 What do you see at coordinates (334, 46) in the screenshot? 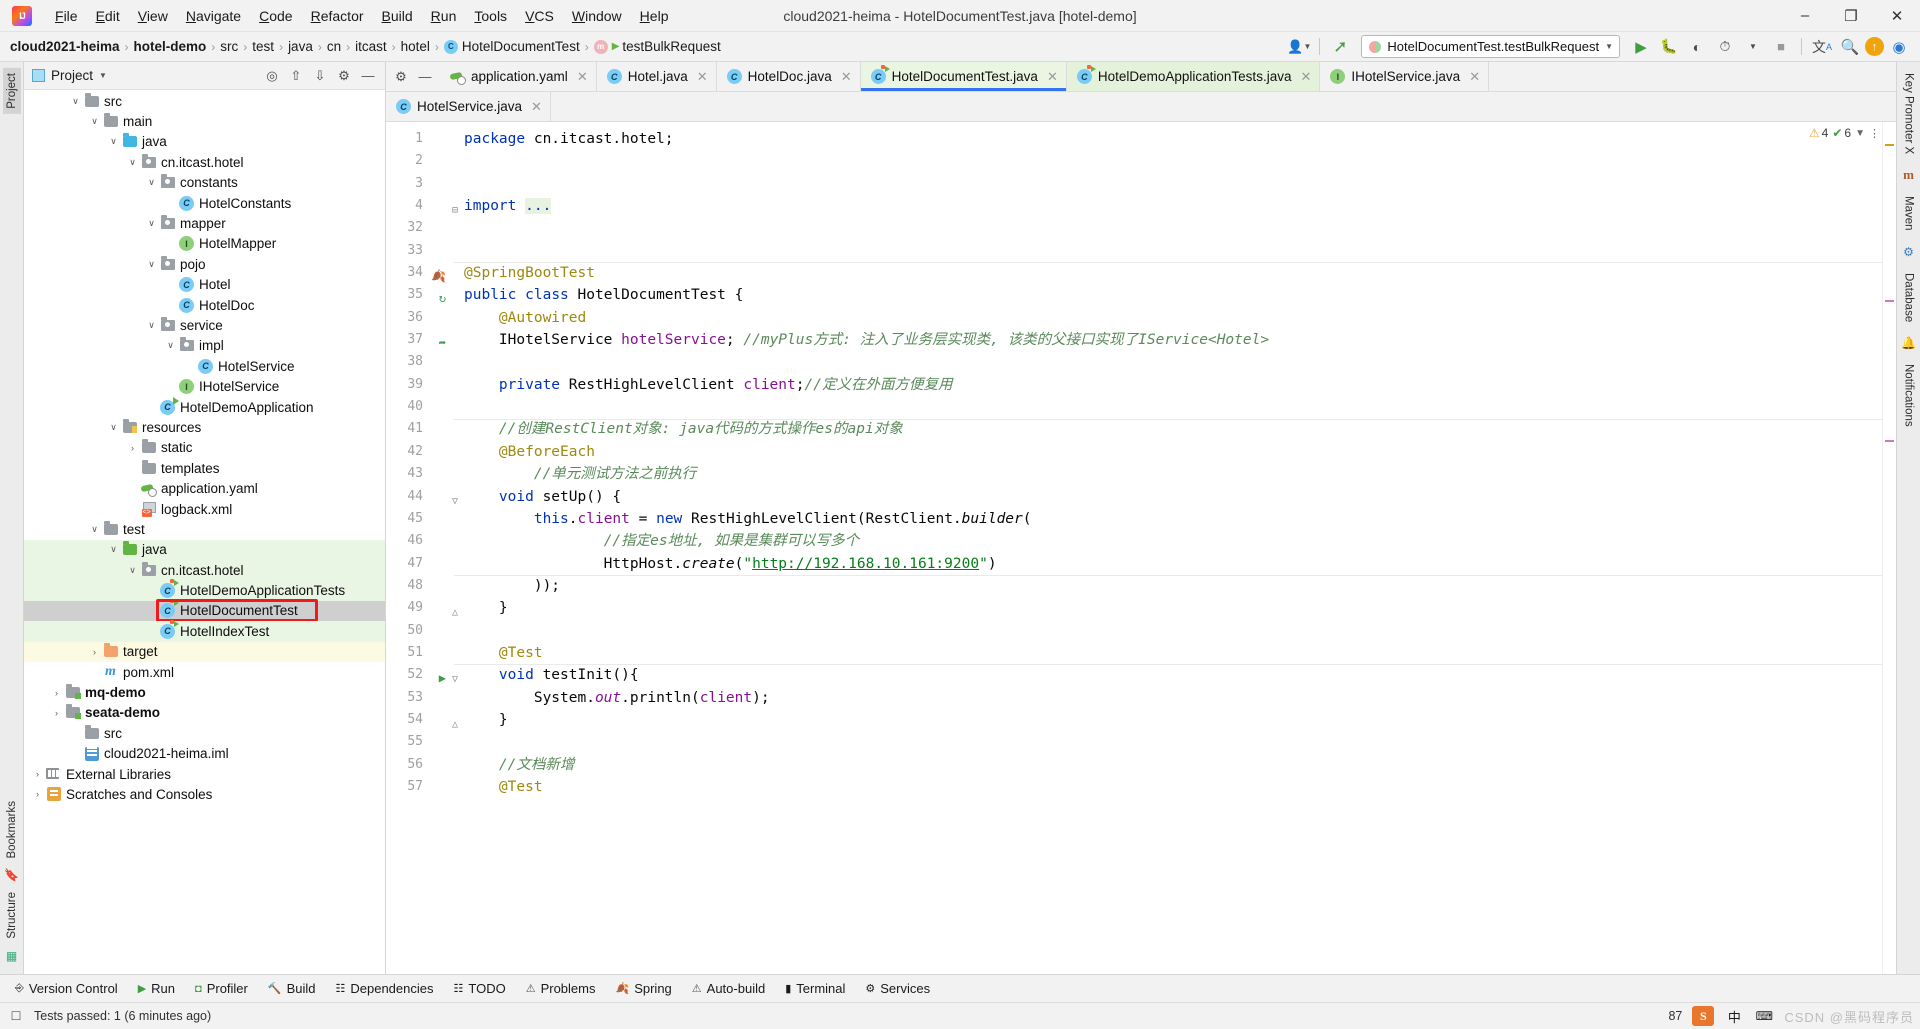
I see `breadcrumb-item-cn: cn` at bounding box center [334, 46].